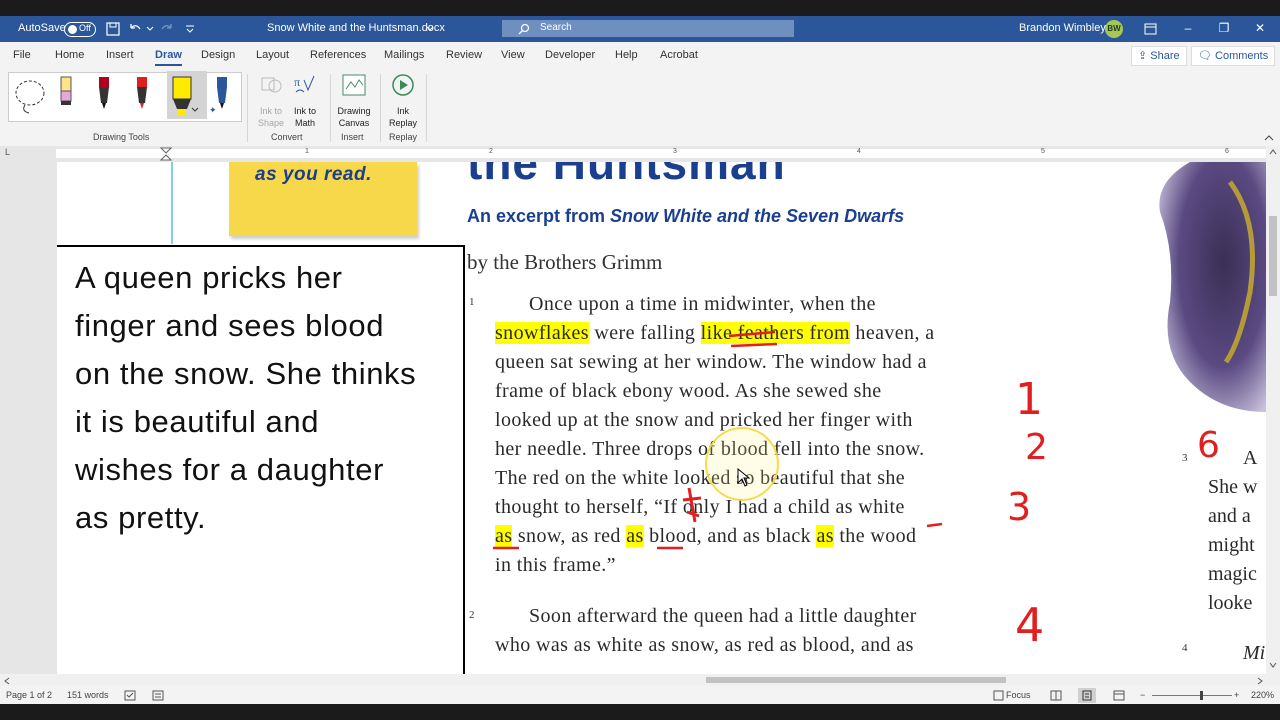 Image resolution: width=1280 pixels, height=720 pixels. I want to click on tab-references: References, so click(338, 55).